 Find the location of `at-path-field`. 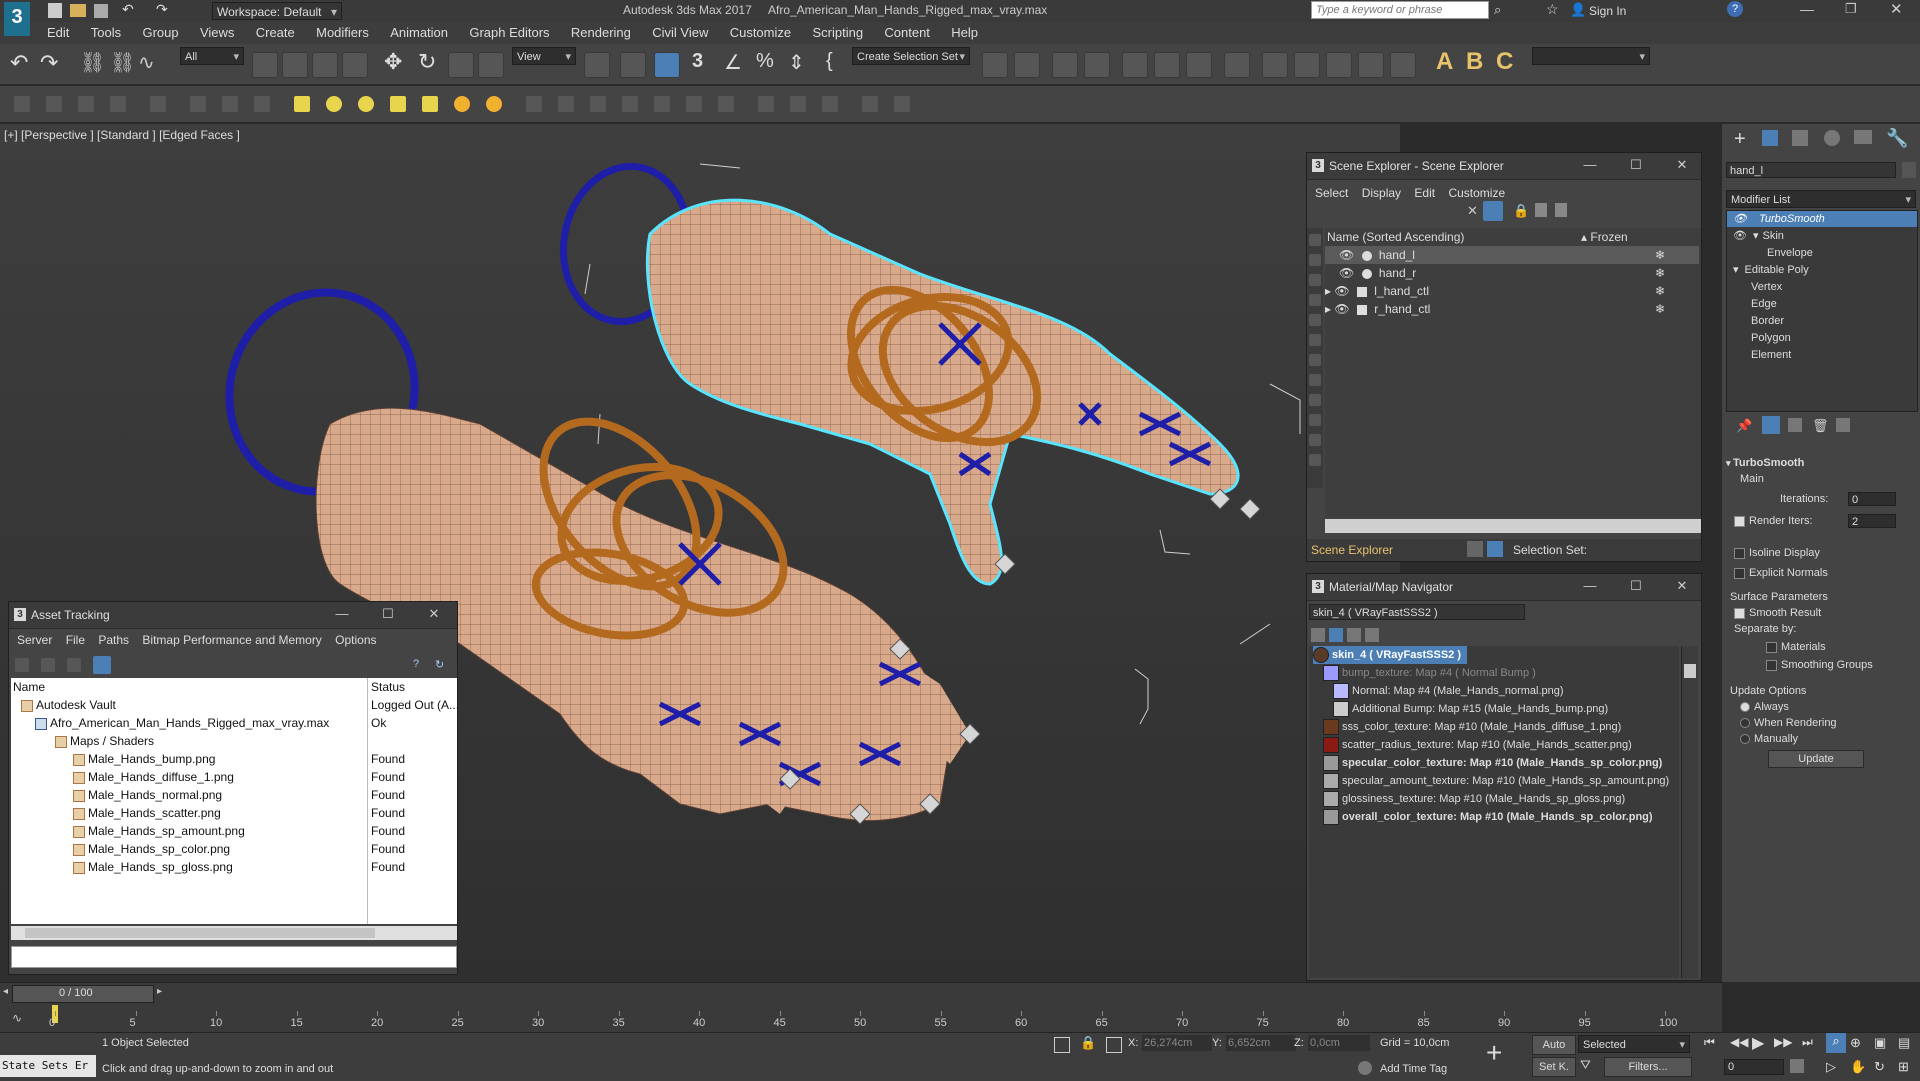

at-path-field is located at coordinates (234, 957).